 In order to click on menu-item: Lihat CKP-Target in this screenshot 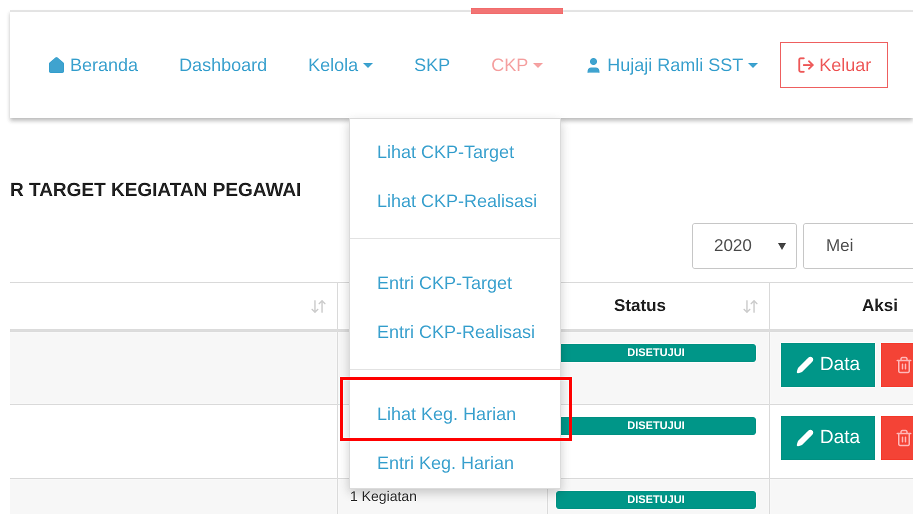, I will do `click(445, 152)`.